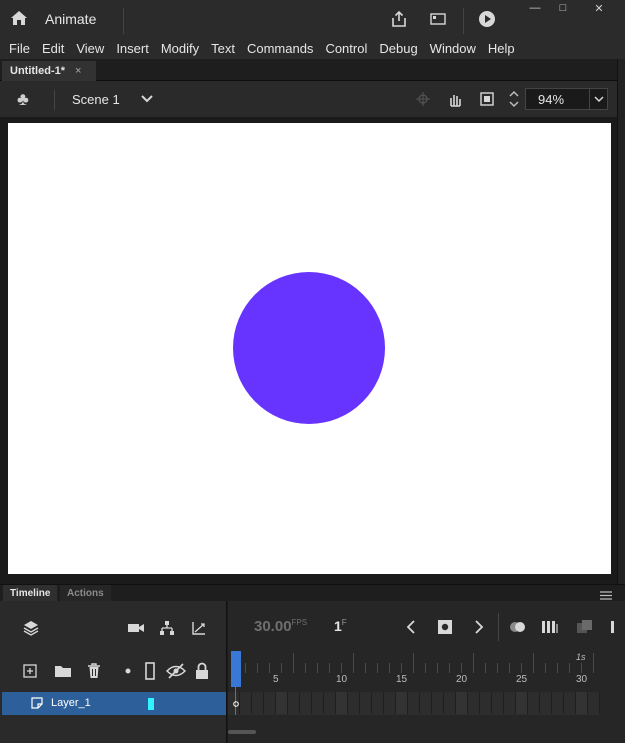  Describe the element at coordinates (114, 703) in the screenshot. I see `layer-row: Layer_1` at that location.